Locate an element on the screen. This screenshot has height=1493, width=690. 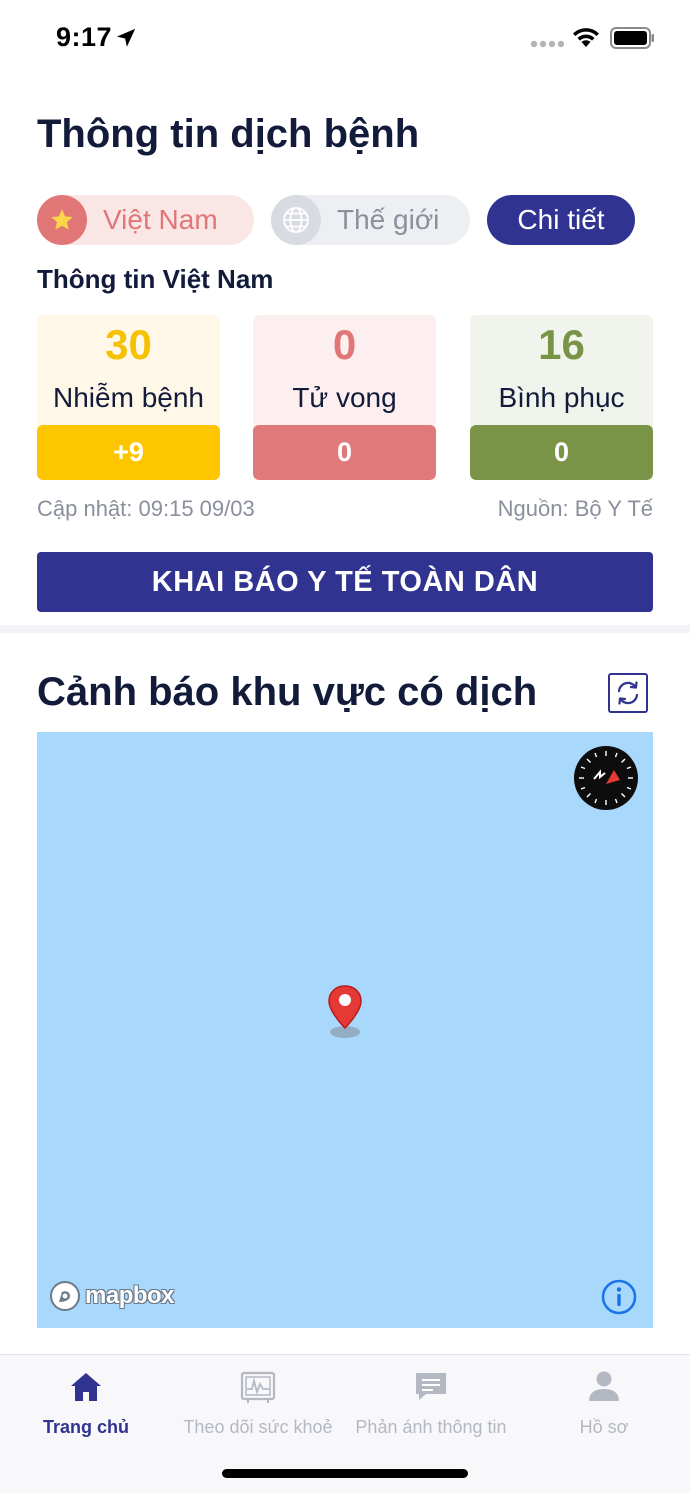
health-declaration-button: KHAI BÁO Y TẾ TOÀN DÂN is located at coordinates (345, 582).